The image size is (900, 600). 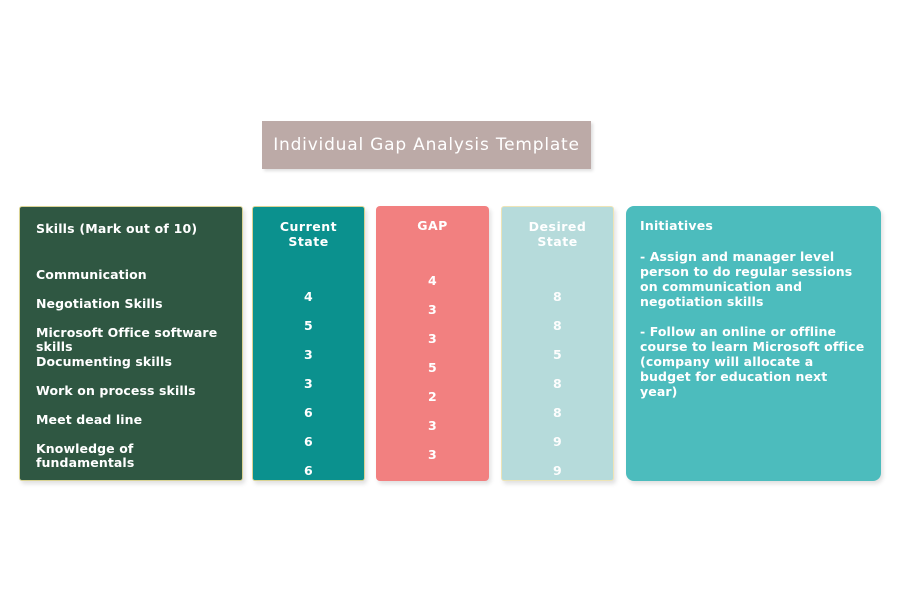 I want to click on gap-values: 4 3 3 5 2 3 3, so click(x=432, y=374).